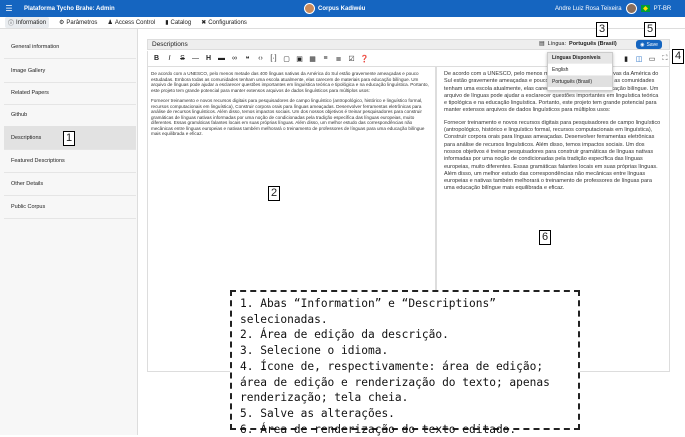  Describe the element at coordinates (665, 59) in the screenshot. I see `fullscreen-icon: ⛶` at that location.